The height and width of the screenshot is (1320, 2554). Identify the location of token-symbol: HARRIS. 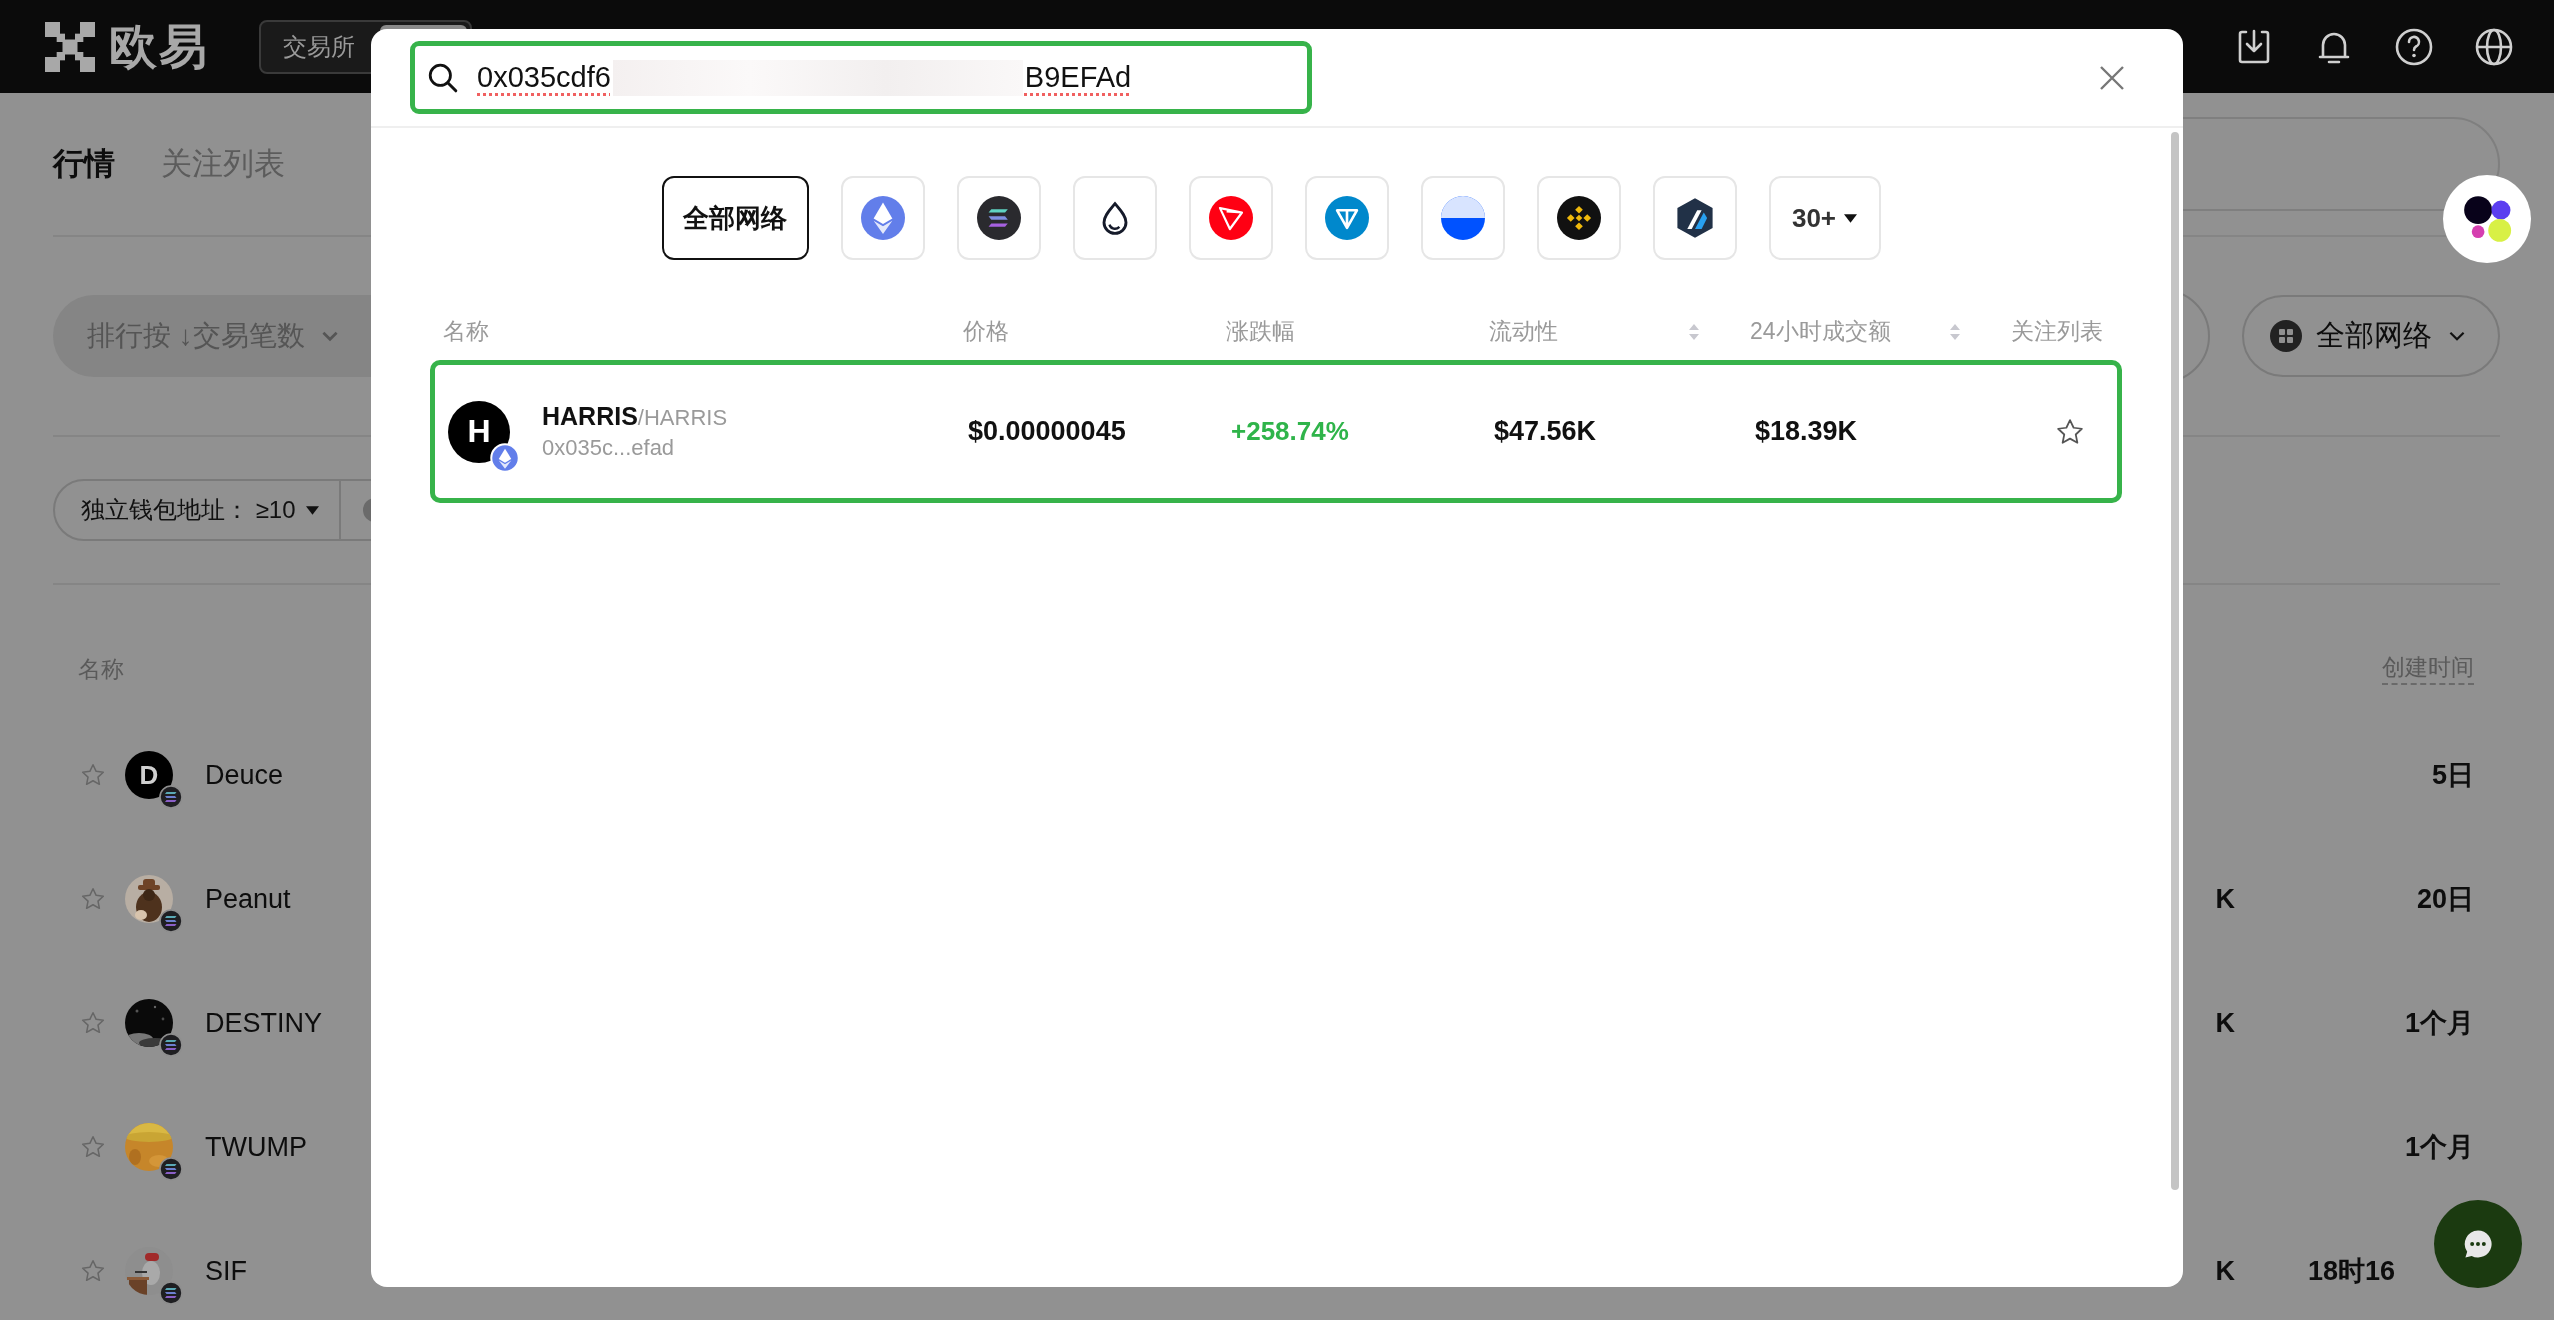
(590, 416).